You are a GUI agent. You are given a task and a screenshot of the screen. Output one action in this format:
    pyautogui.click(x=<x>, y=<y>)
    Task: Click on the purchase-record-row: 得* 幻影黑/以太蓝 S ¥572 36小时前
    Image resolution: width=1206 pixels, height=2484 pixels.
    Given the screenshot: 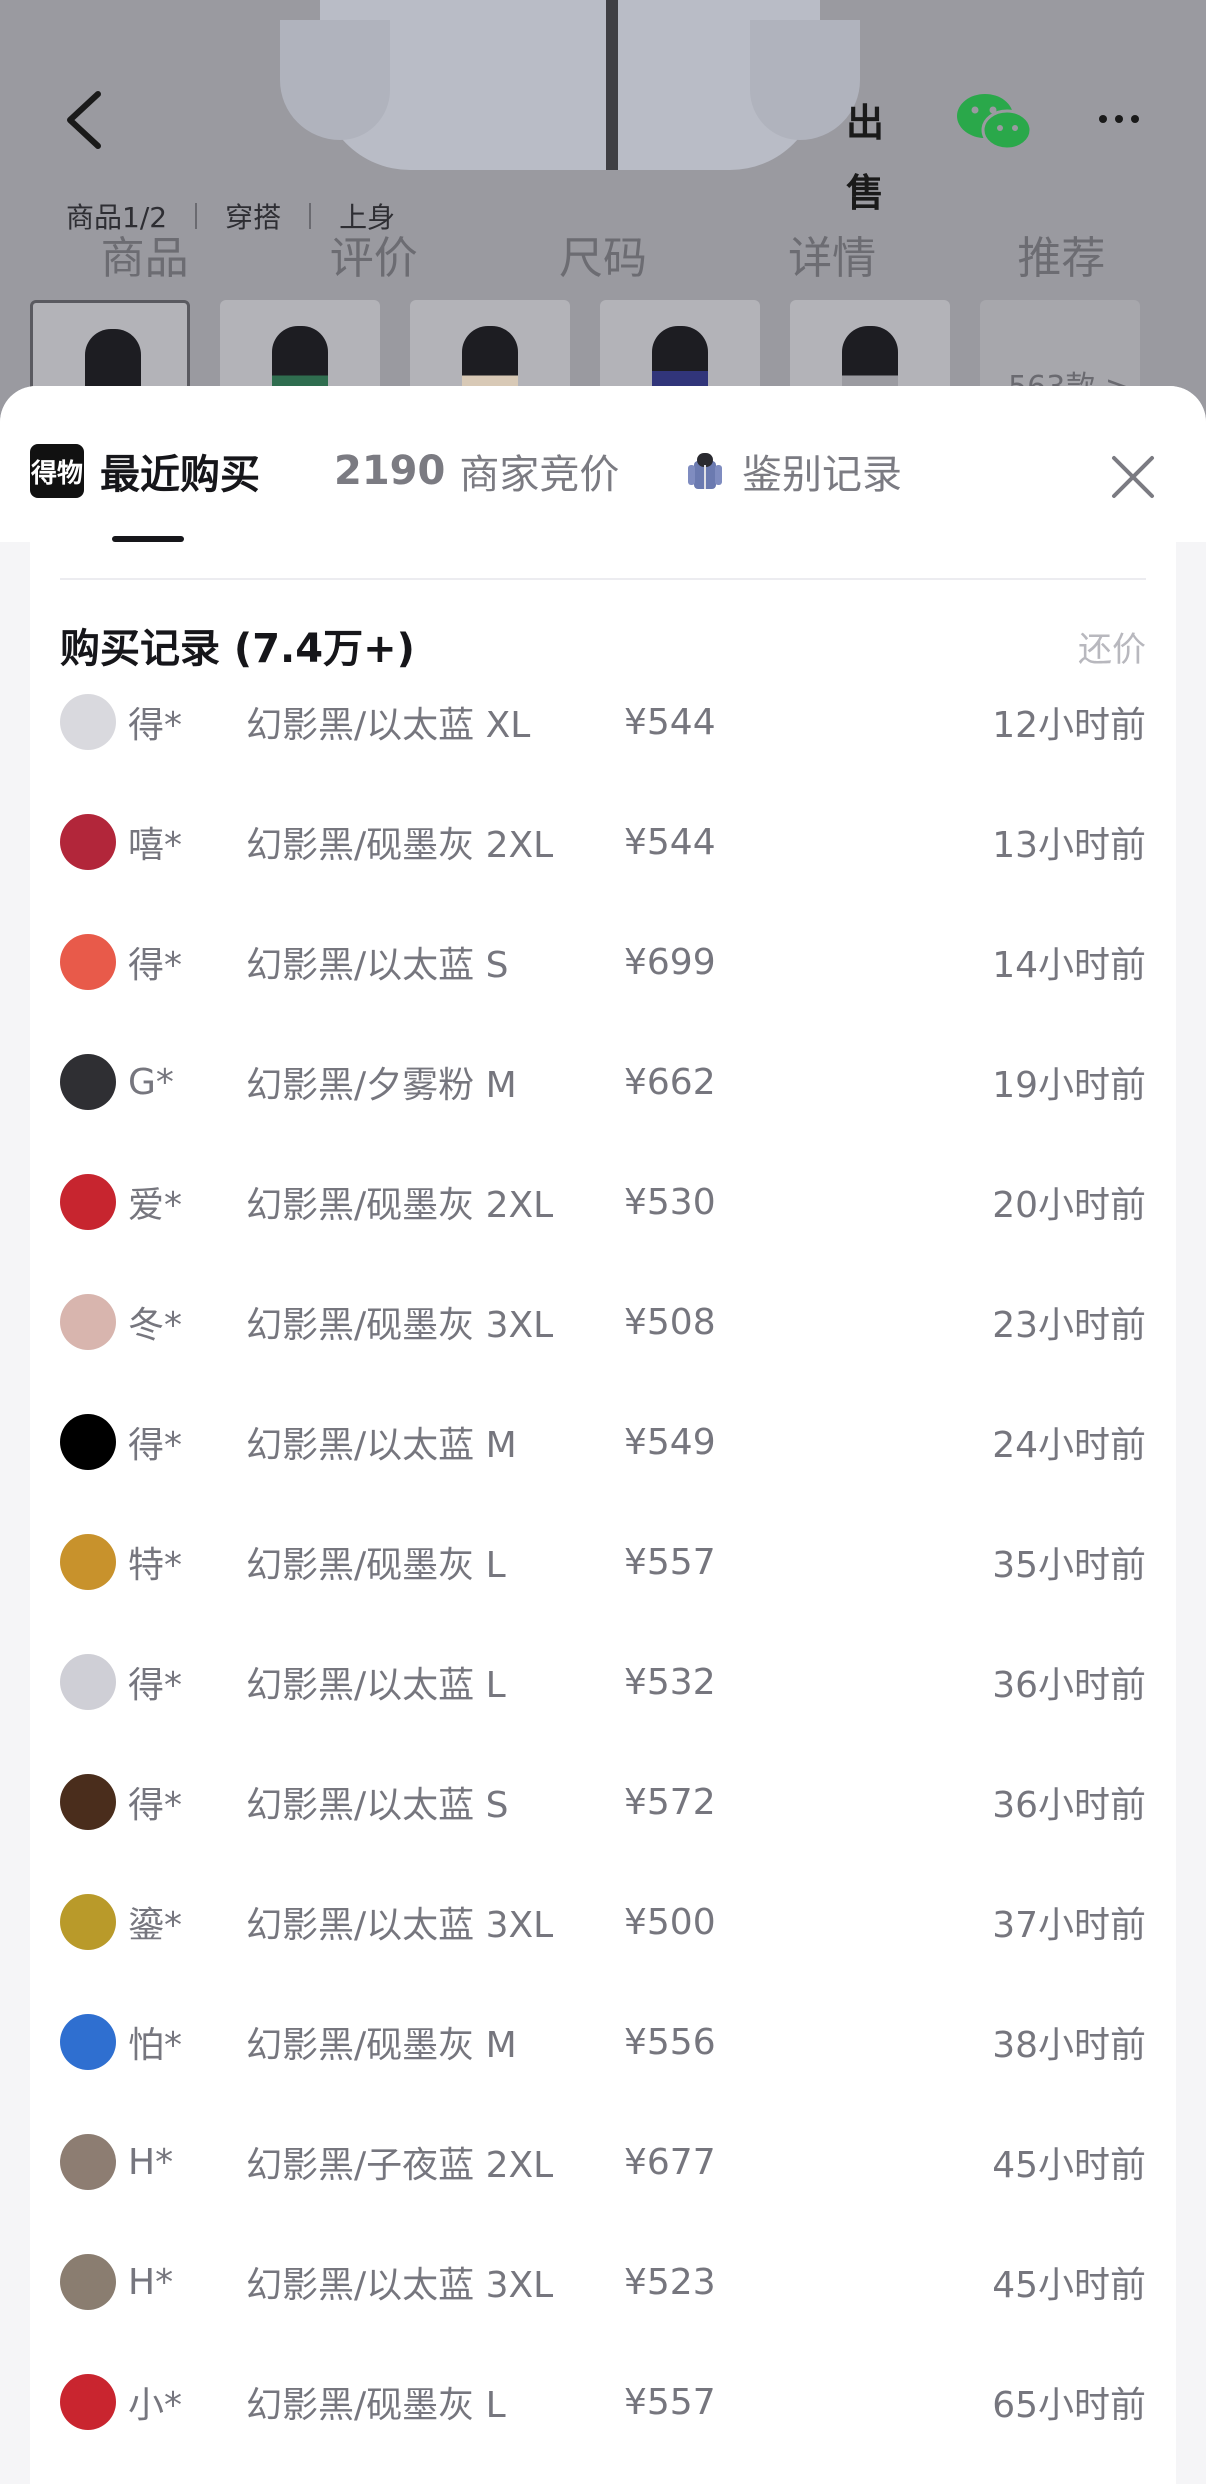 What is the action you would take?
    pyautogui.click(x=603, y=1802)
    